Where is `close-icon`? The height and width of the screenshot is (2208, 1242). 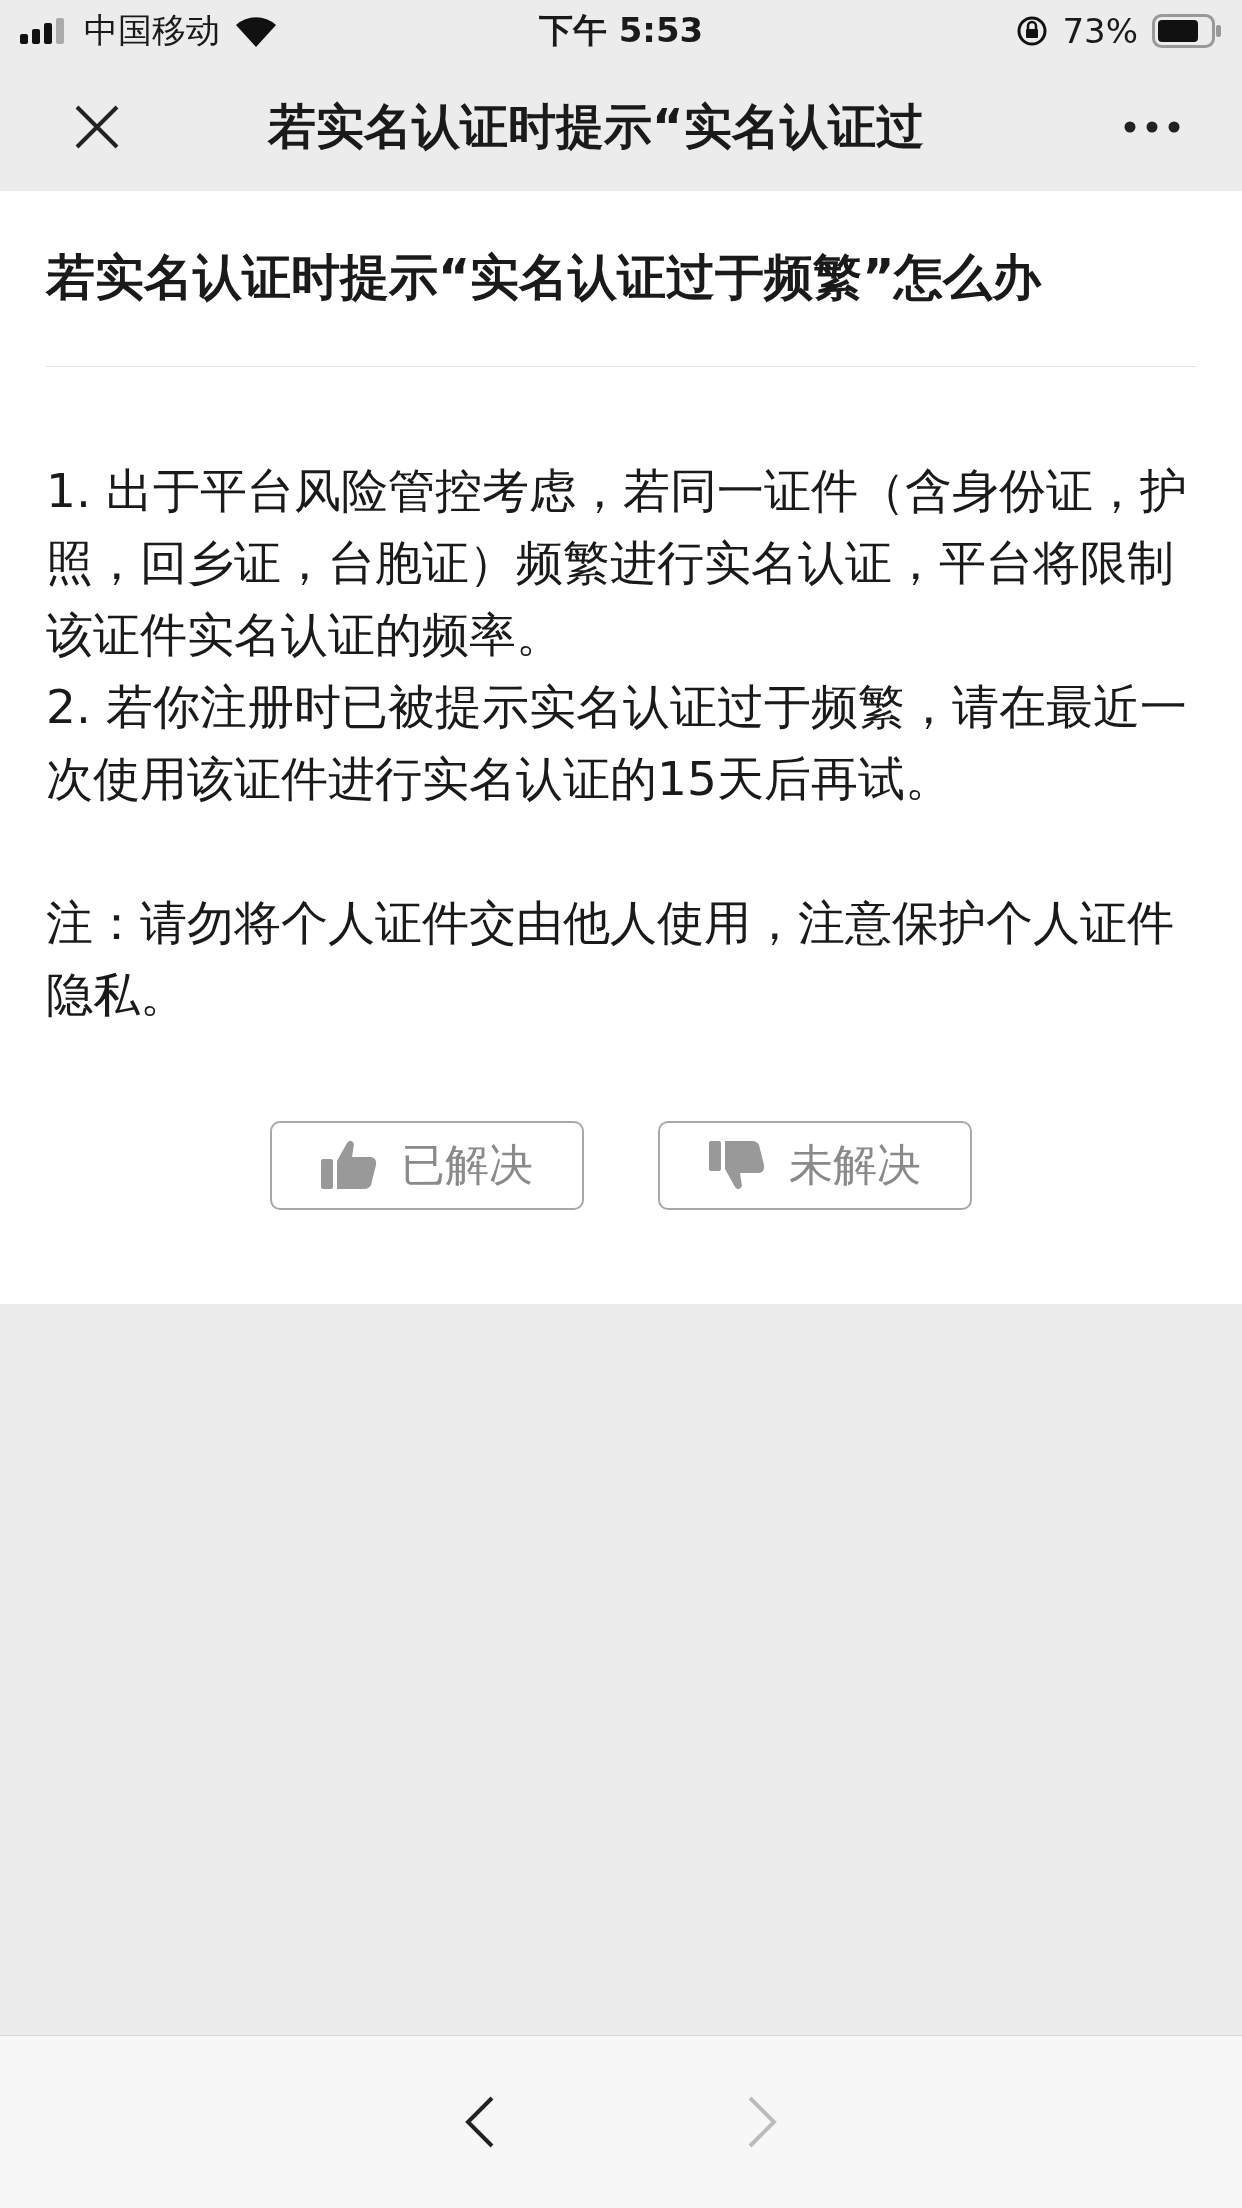
close-icon is located at coordinates (97, 126).